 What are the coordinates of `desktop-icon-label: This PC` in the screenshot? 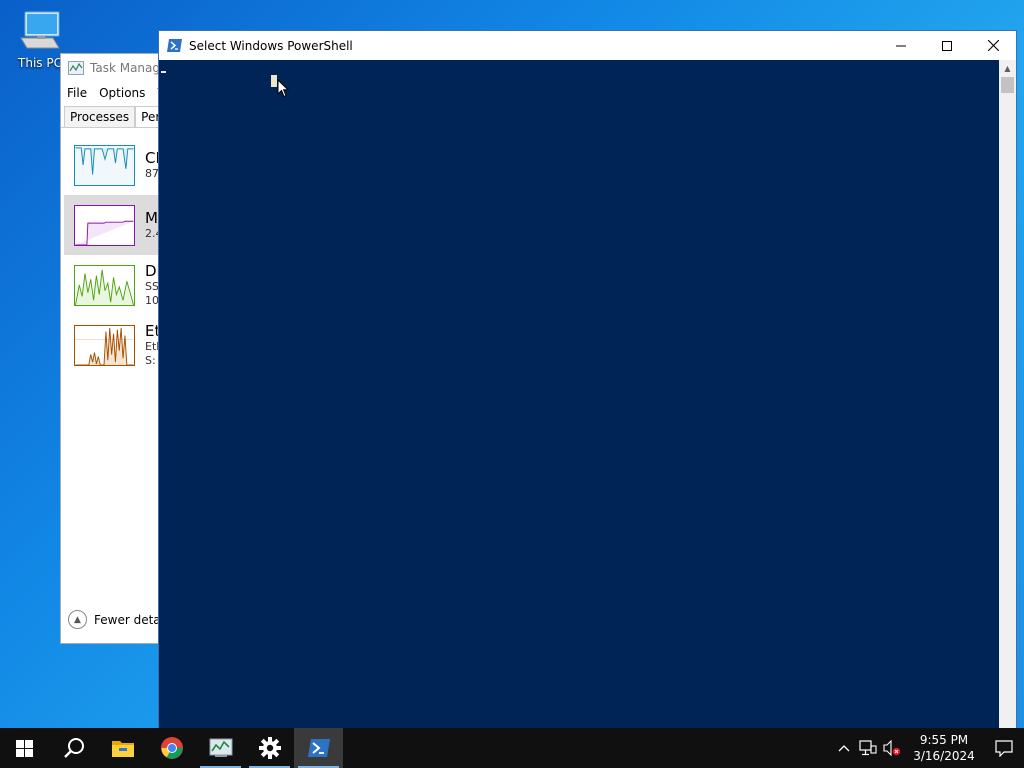 It's located at (40, 63).